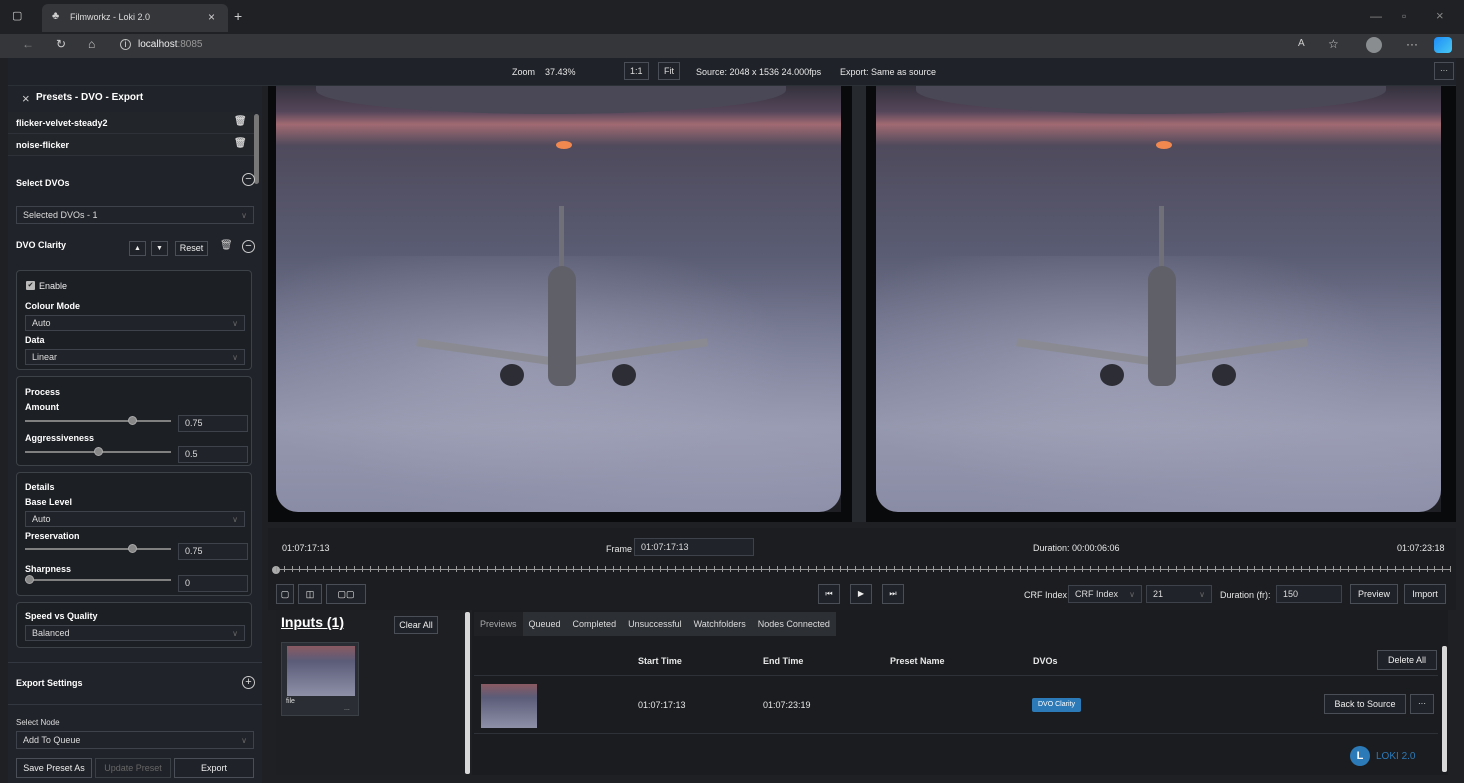  I want to click on site-info-icon: i, so click(125, 44).